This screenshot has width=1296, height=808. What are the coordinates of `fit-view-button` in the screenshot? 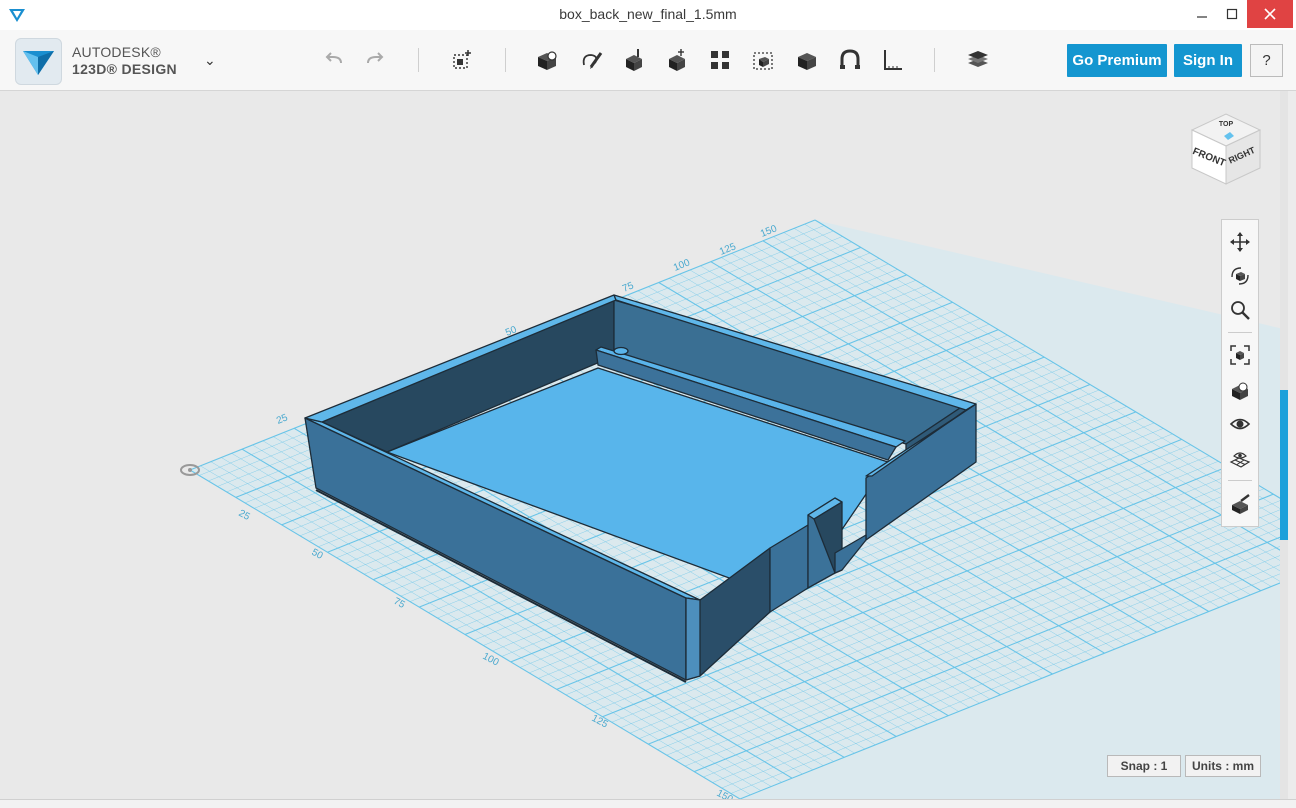 It's located at (1240, 355).